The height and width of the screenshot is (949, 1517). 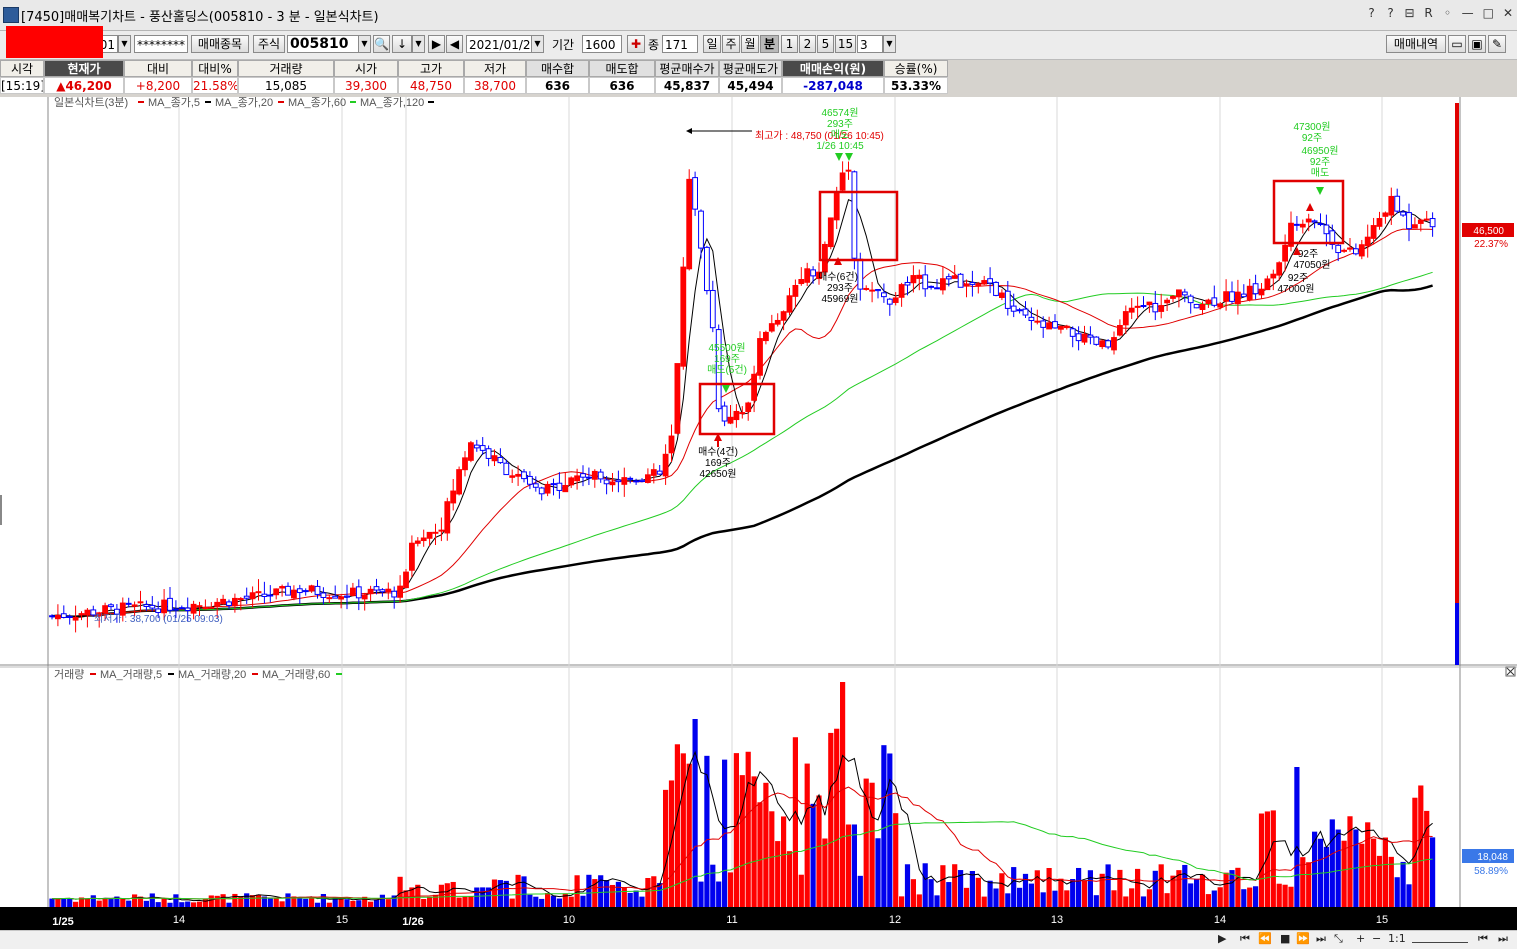 What do you see at coordinates (1410, 13) in the screenshot?
I see `minimize-panel-icon: ⊟` at bounding box center [1410, 13].